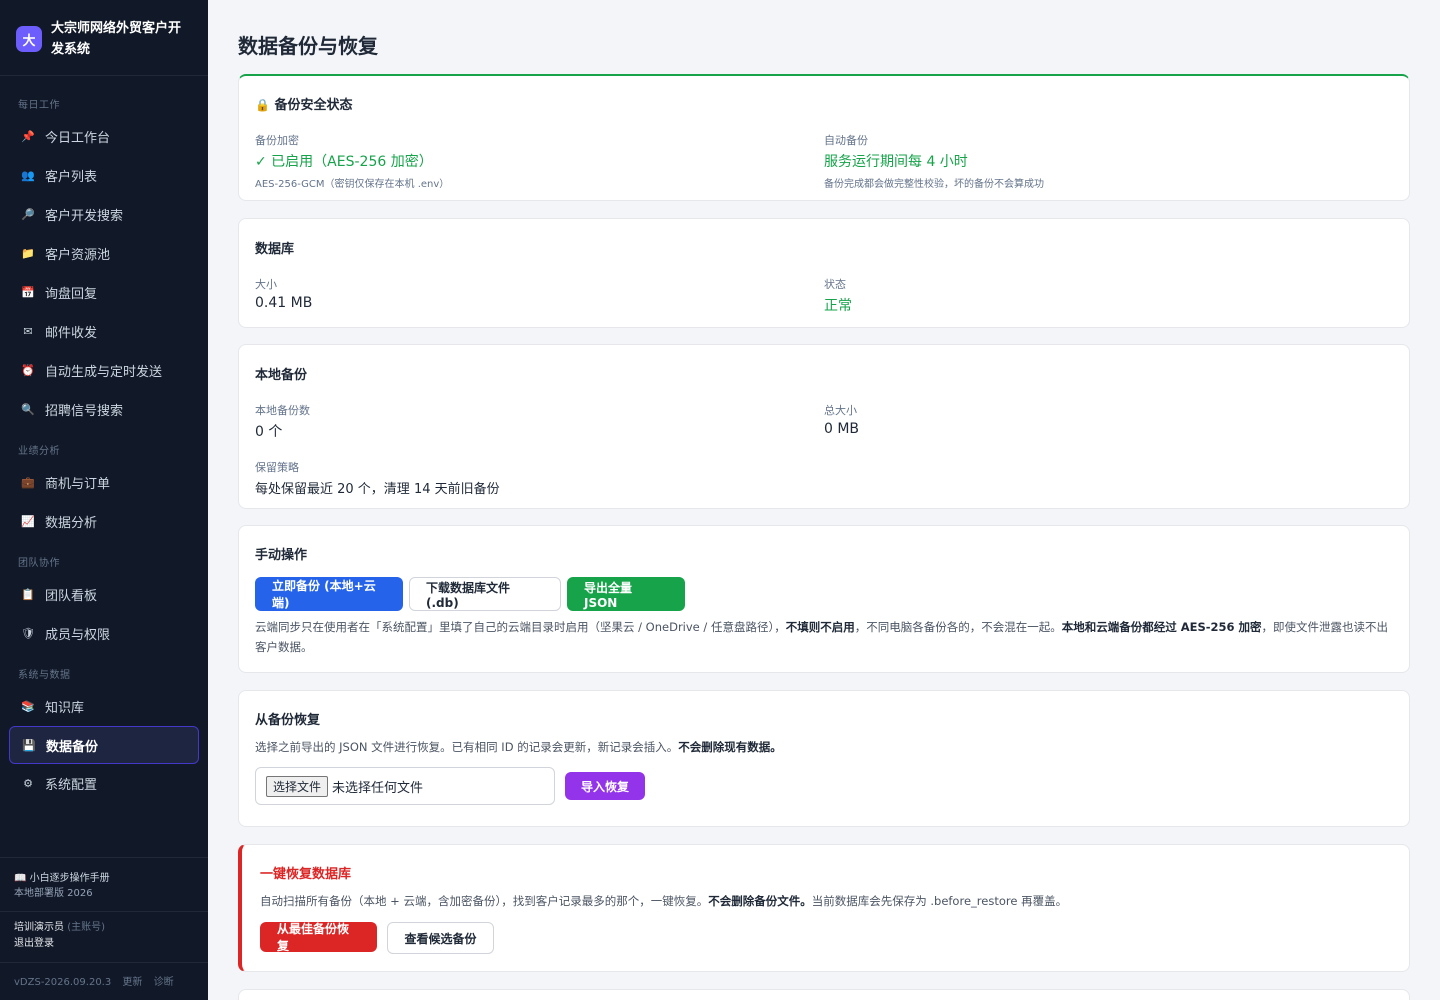 This screenshot has width=1440, height=1000. Describe the element at coordinates (824, 103) in the screenshot. I see `security-title: 🔒 备份安全状态` at that location.